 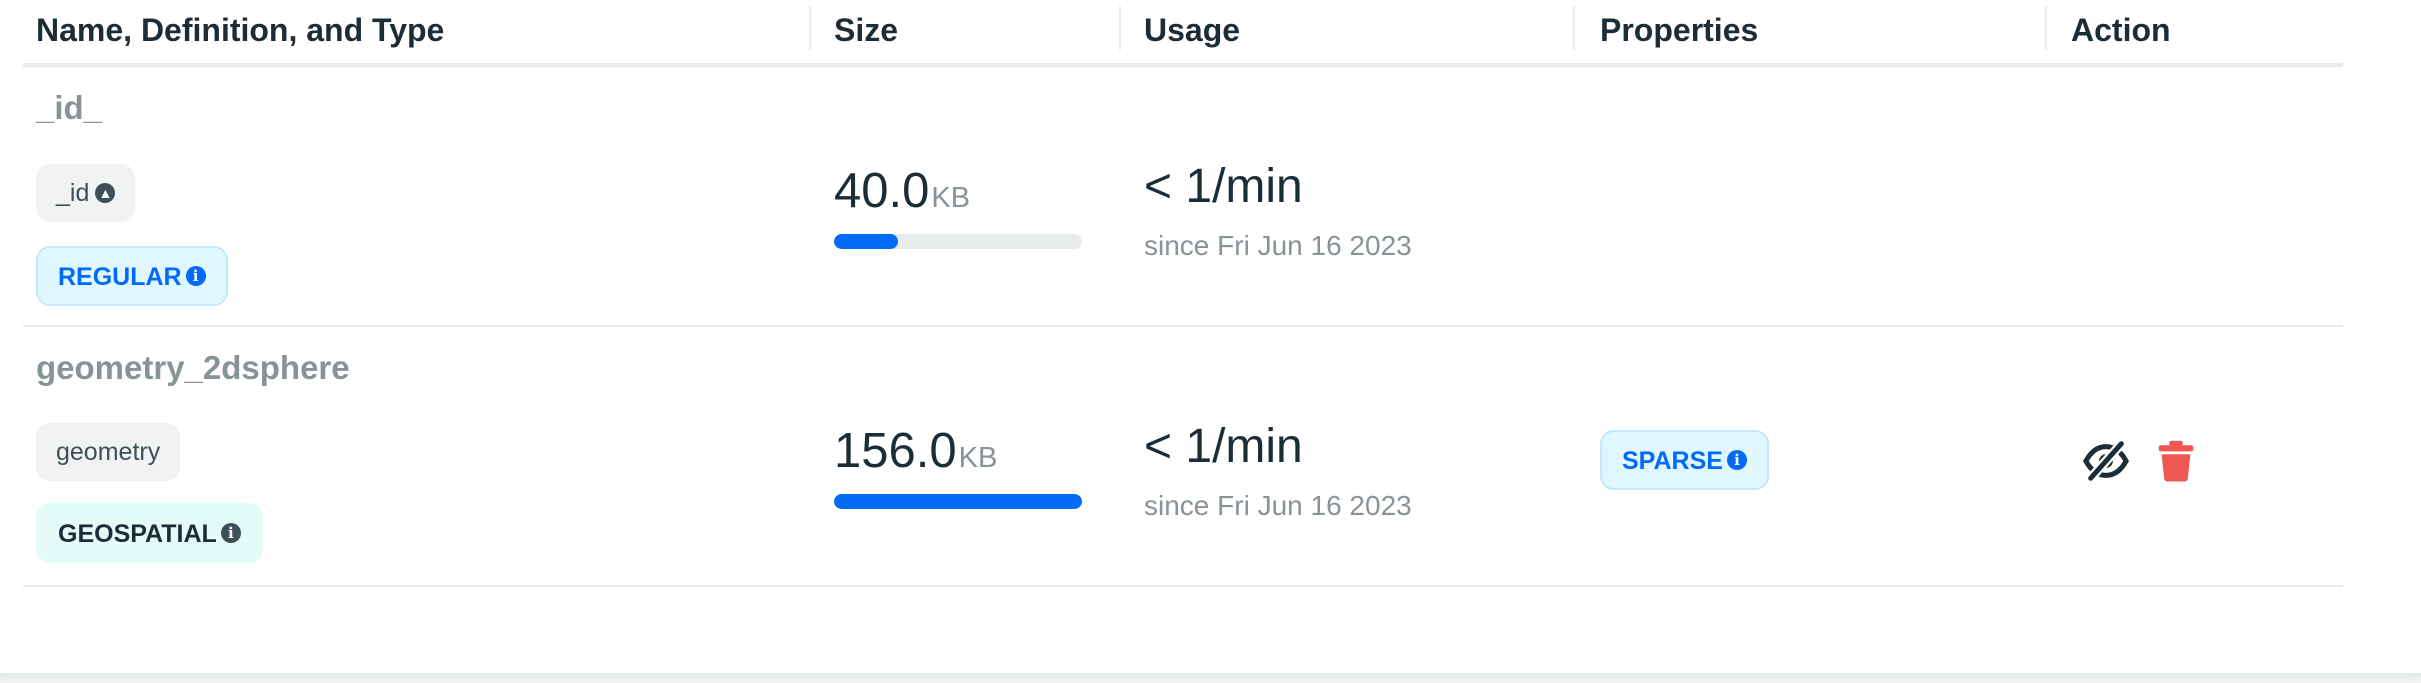 What do you see at coordinates (137, 534) in the screenshot?
I see `index-type-label: GEOSPATIAL` at bounding box center [137, 534].